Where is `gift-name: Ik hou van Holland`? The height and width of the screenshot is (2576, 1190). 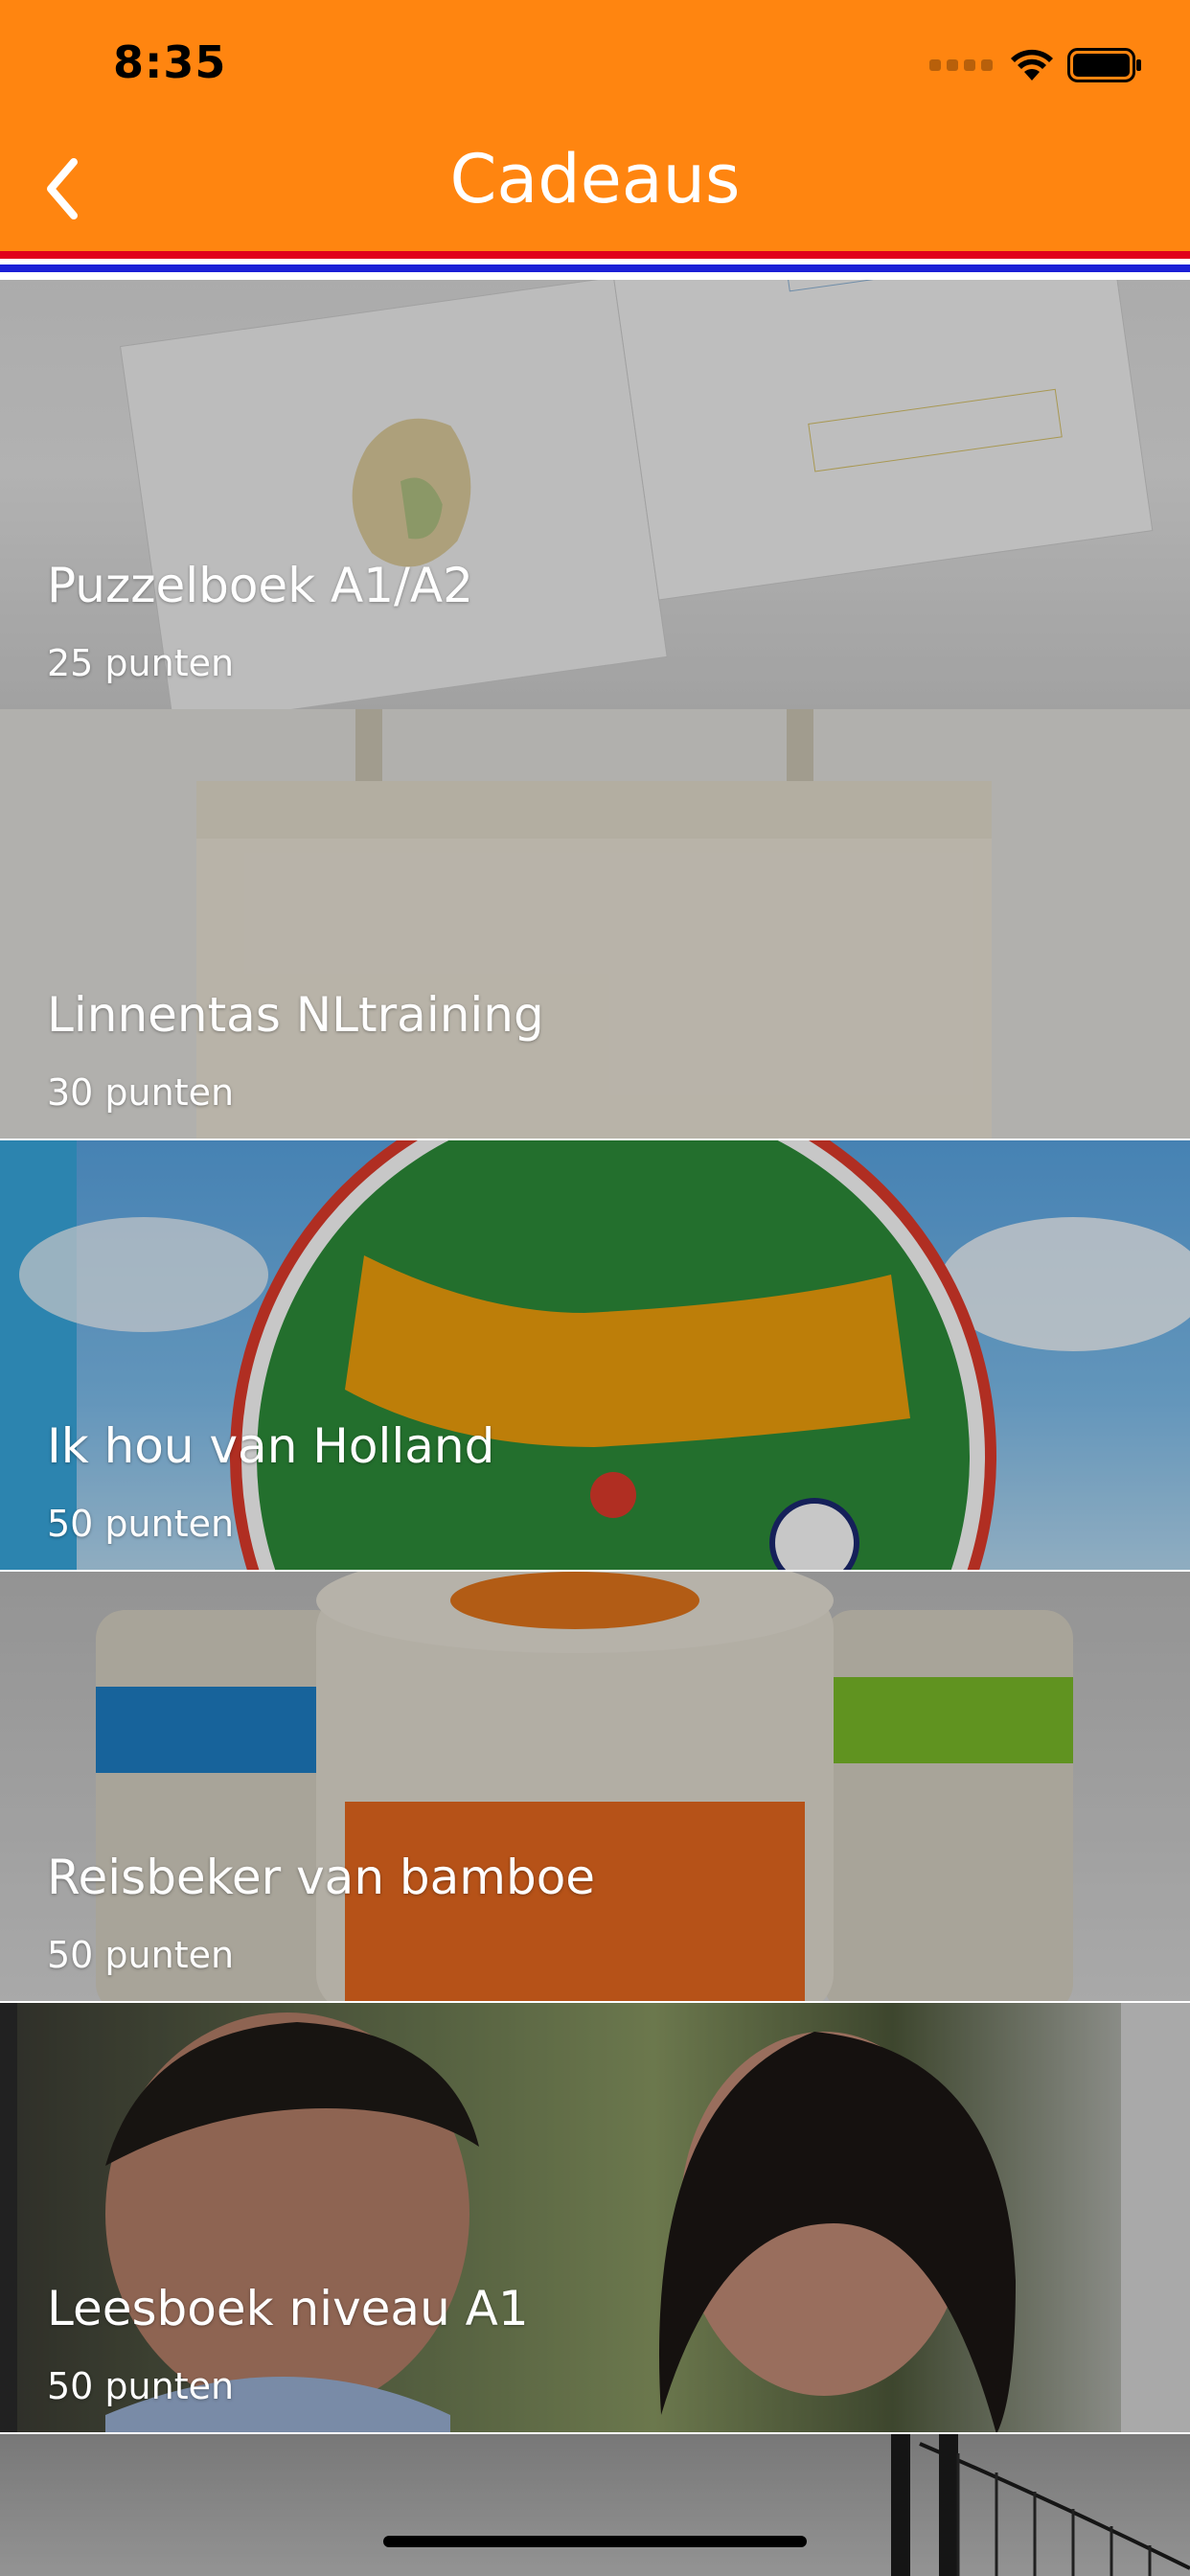
gift-name: Ik hou van Holland is located at coordinates (271, 1446).